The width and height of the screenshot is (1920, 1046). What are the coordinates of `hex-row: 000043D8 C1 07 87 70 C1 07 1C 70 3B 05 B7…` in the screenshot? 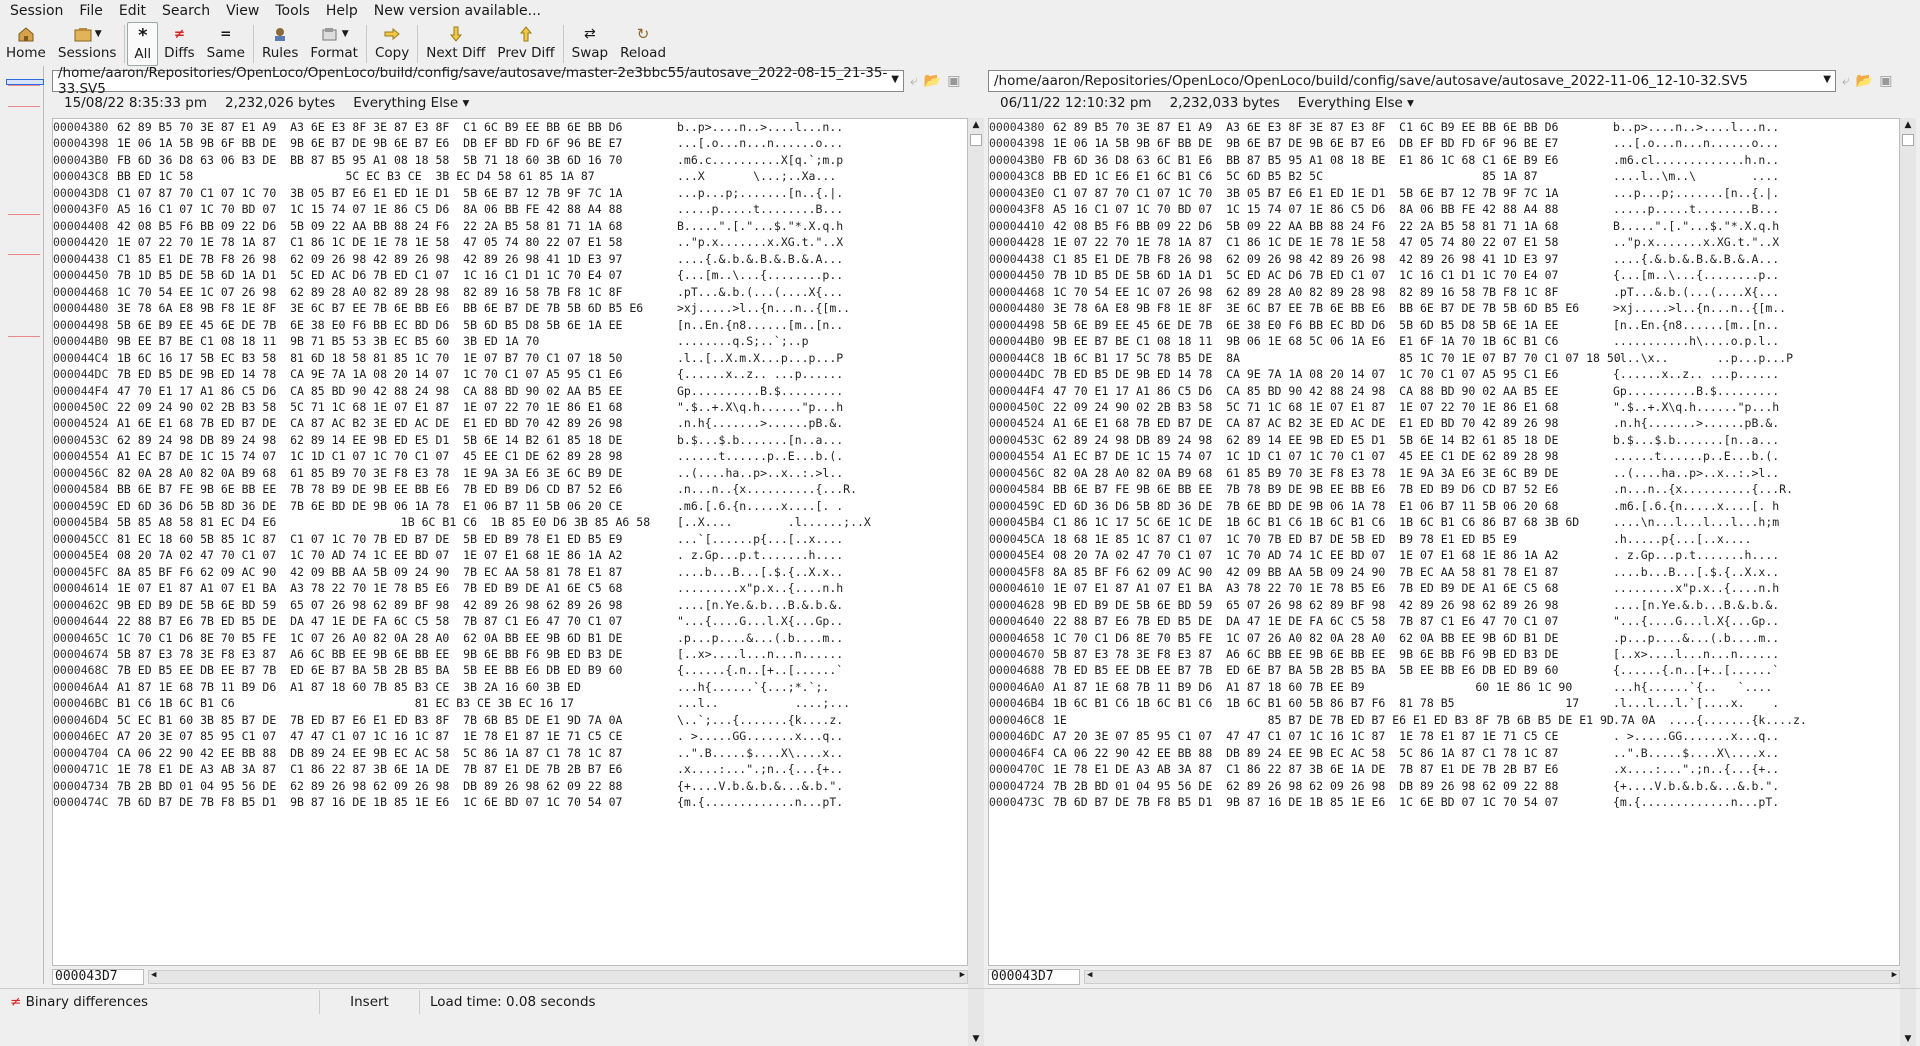 It's located at (510, 193).